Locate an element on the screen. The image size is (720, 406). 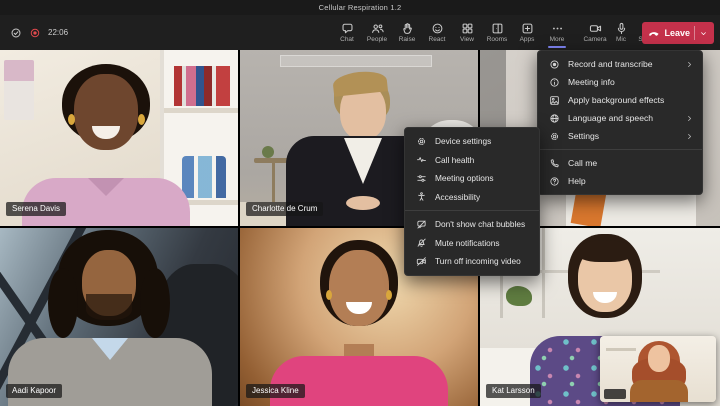
toolbar-left: 22:06 is located at coordinates (39, 32).